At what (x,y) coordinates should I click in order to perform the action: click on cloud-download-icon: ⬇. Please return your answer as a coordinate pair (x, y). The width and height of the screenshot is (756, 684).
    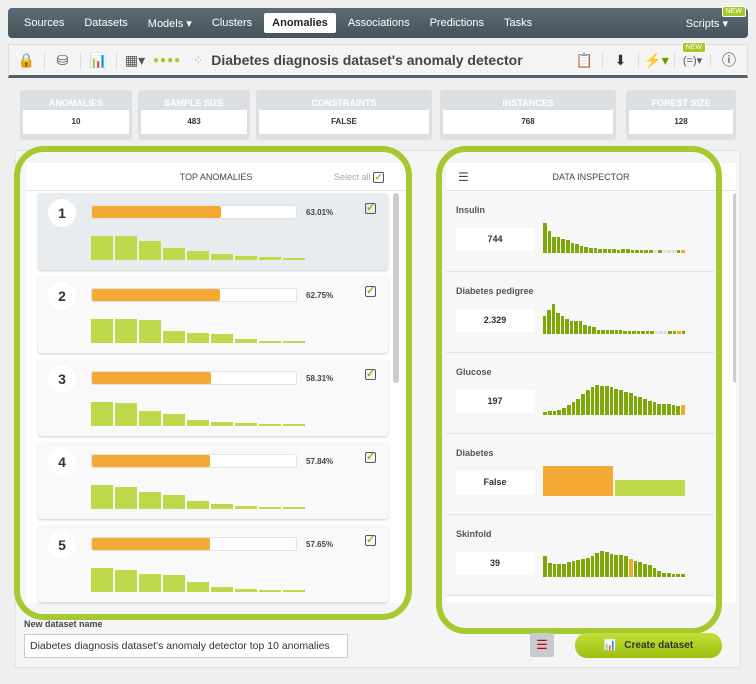
    Looking at the image, I should click on (621, 60).